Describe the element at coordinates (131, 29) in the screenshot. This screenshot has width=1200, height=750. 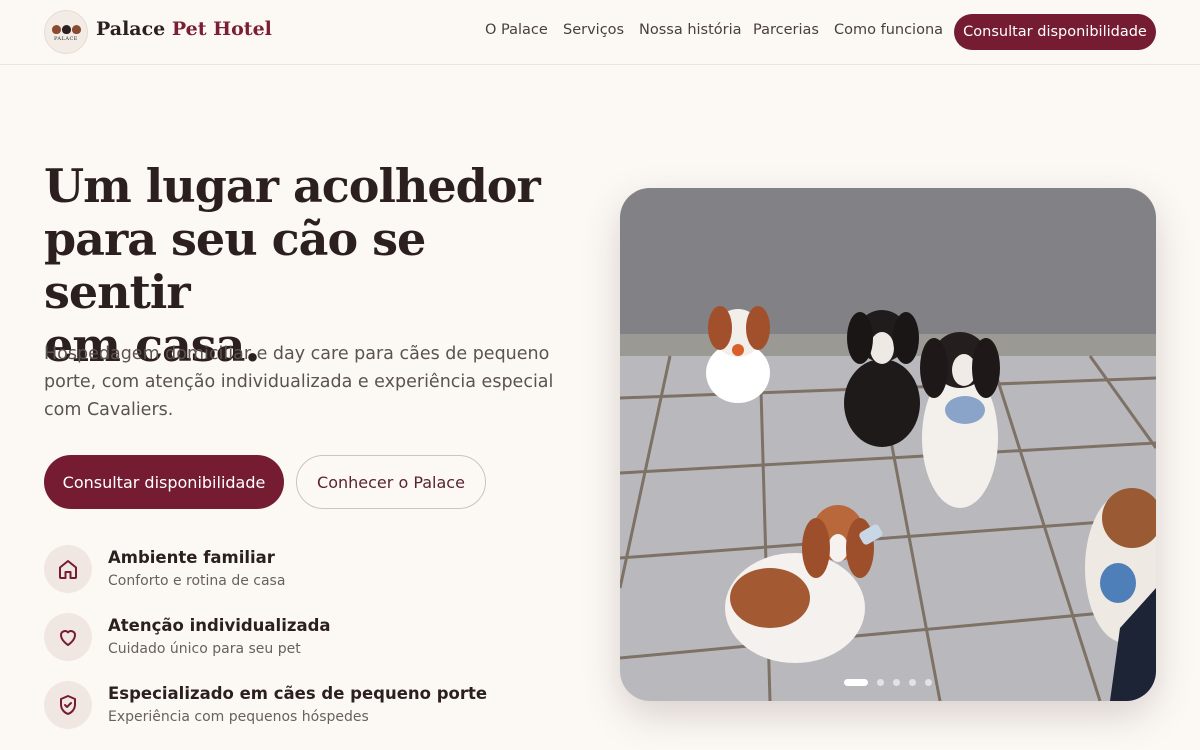
I see `brand-name-part1: Palace` at that location.